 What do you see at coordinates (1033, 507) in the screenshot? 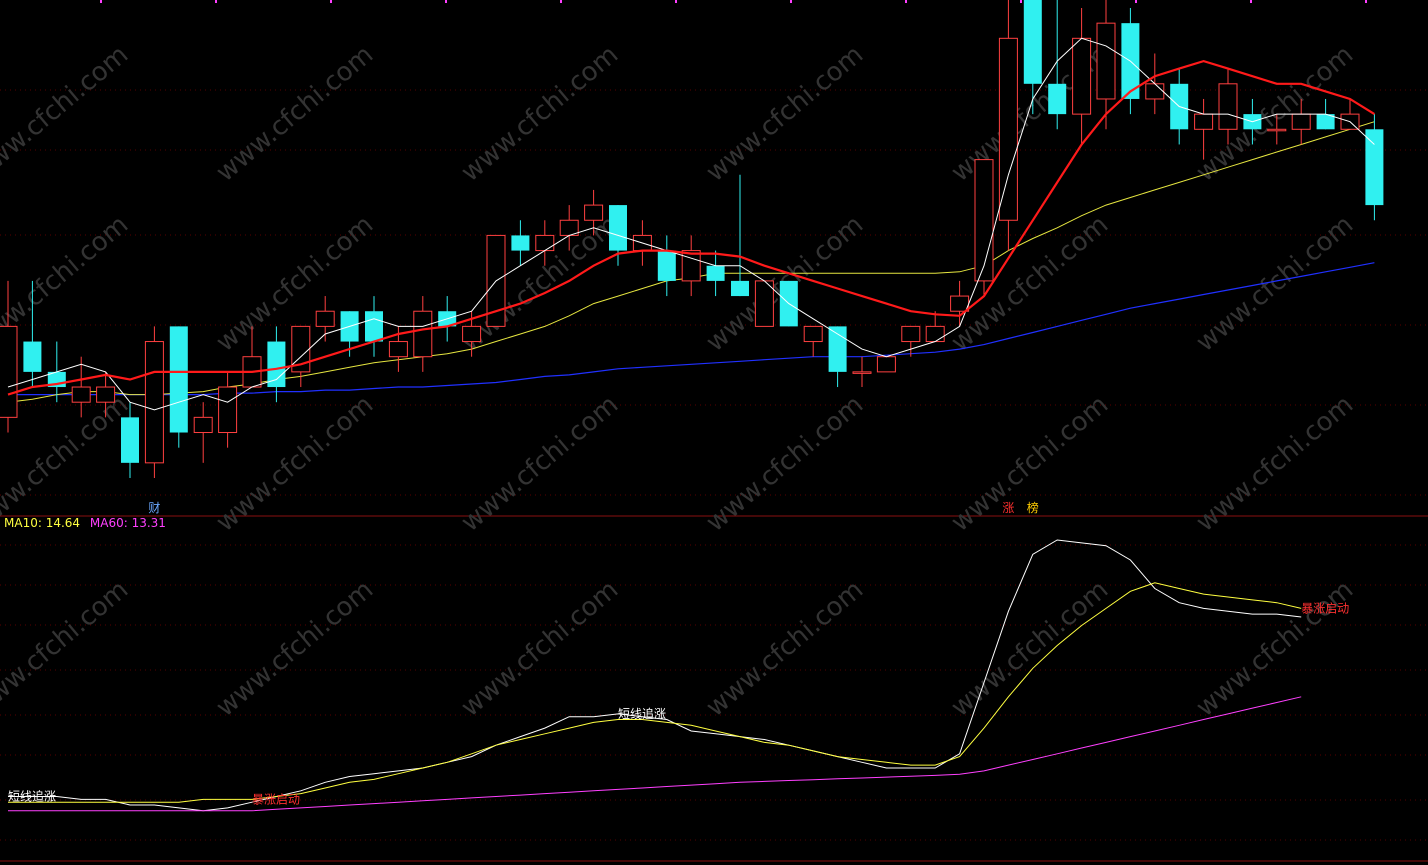
I see `event-marker: 榜` at bounding box center [1033, 507].